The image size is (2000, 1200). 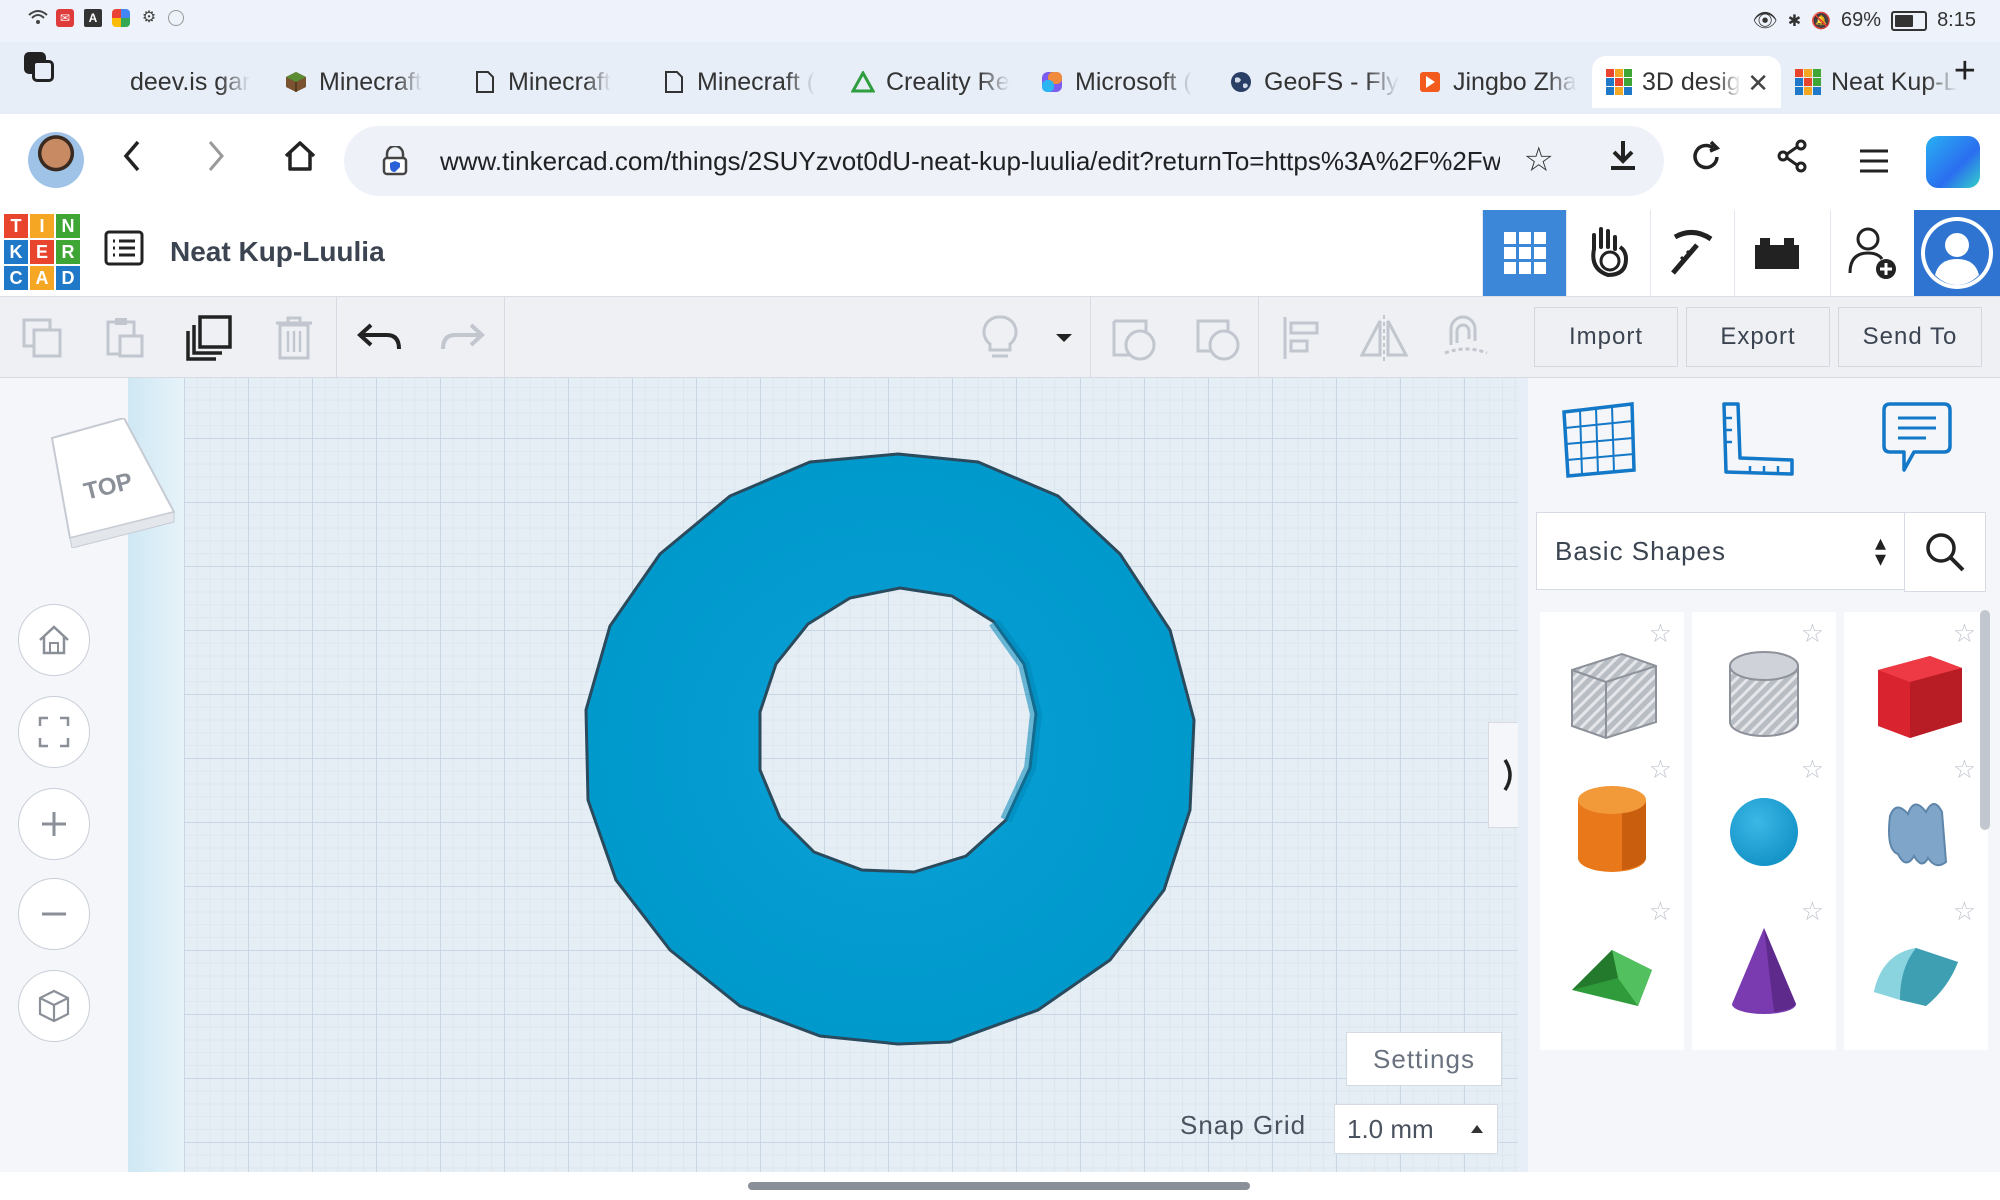 What do you see at coordinates (294, 338) in the screenshot?
I see `delete-button` at bounding box center [294, 338].